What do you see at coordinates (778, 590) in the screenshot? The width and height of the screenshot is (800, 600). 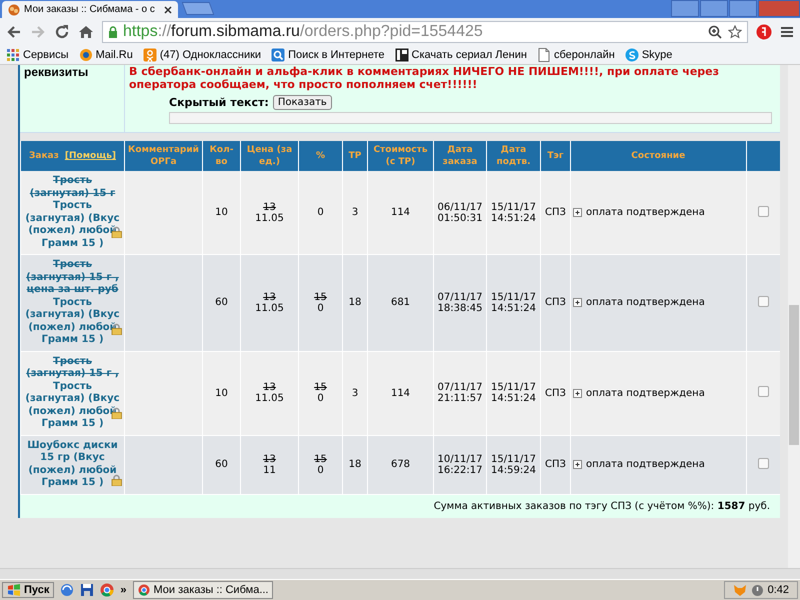 I see `clock-text: 0:42` at bounding box center [778, 590].